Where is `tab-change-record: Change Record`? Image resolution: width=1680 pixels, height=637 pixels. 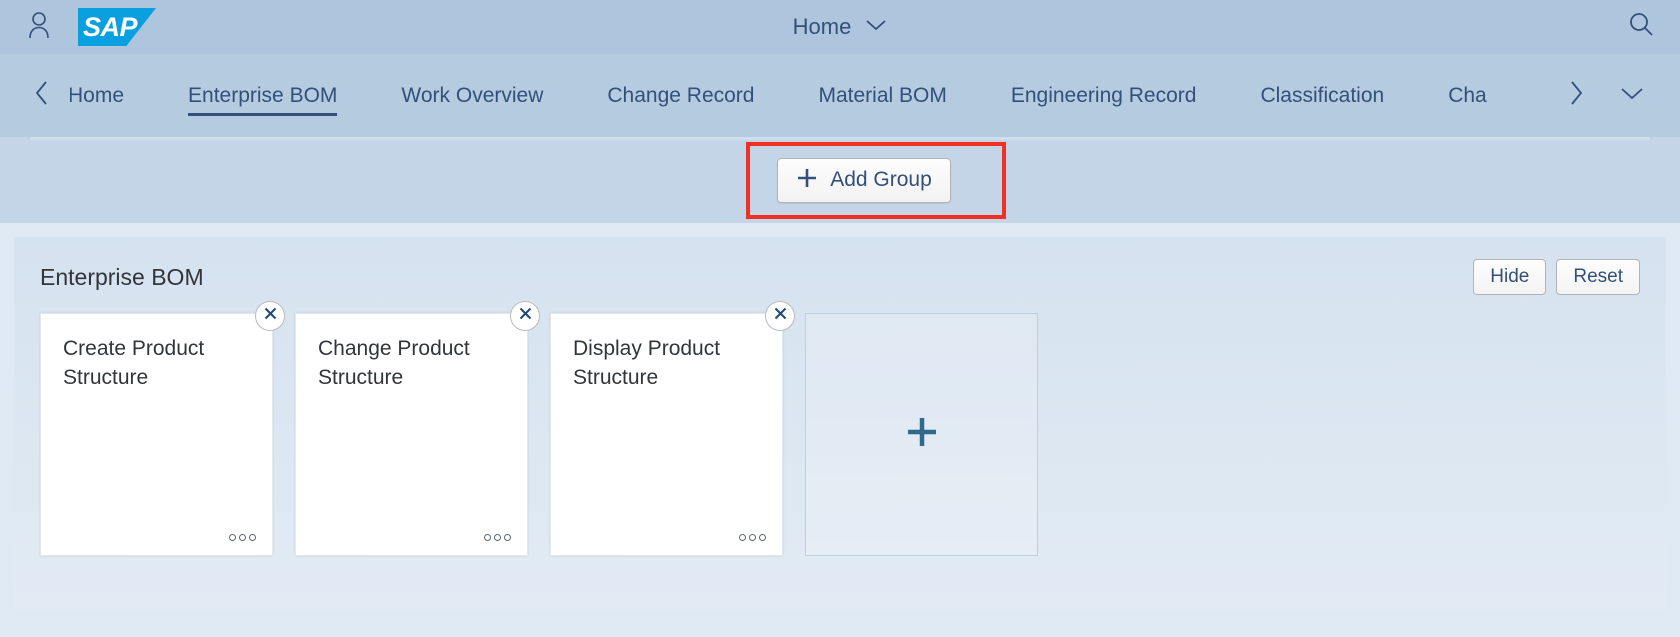
tab-change-record: Change Record is located at coordinates (680, 95).